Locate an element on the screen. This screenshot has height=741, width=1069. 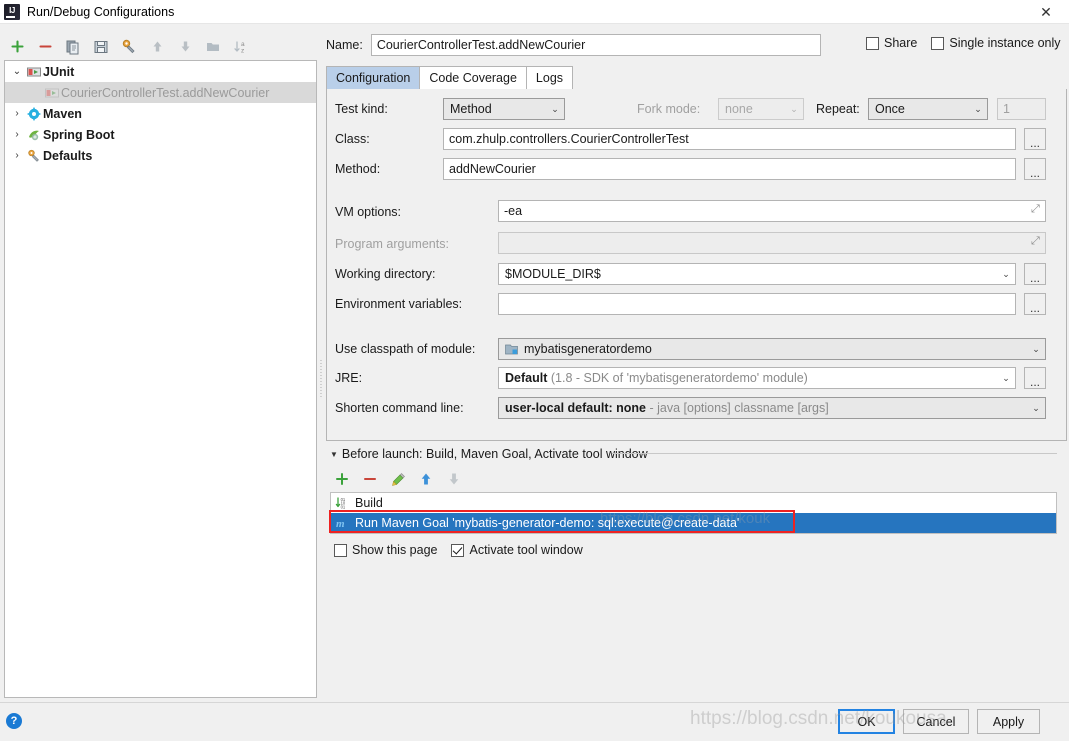
move-up-button is located at coordinates (157, 47).